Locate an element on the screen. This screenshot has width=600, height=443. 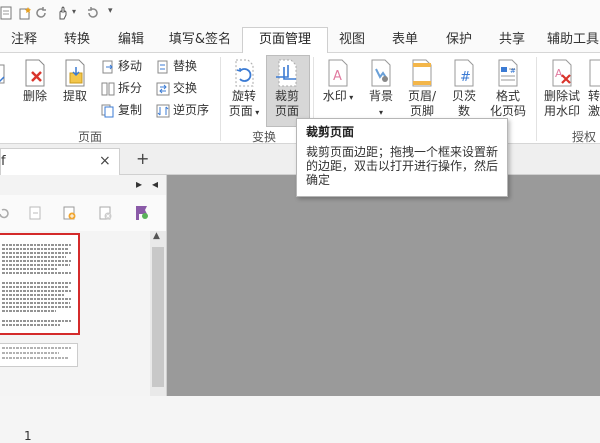
ribbon-tab-bar: 注释 转换 编辑 填写&签名 页面管理 视图 表单 保护 共享 辅助工具 is located at coordinates (300, 40).